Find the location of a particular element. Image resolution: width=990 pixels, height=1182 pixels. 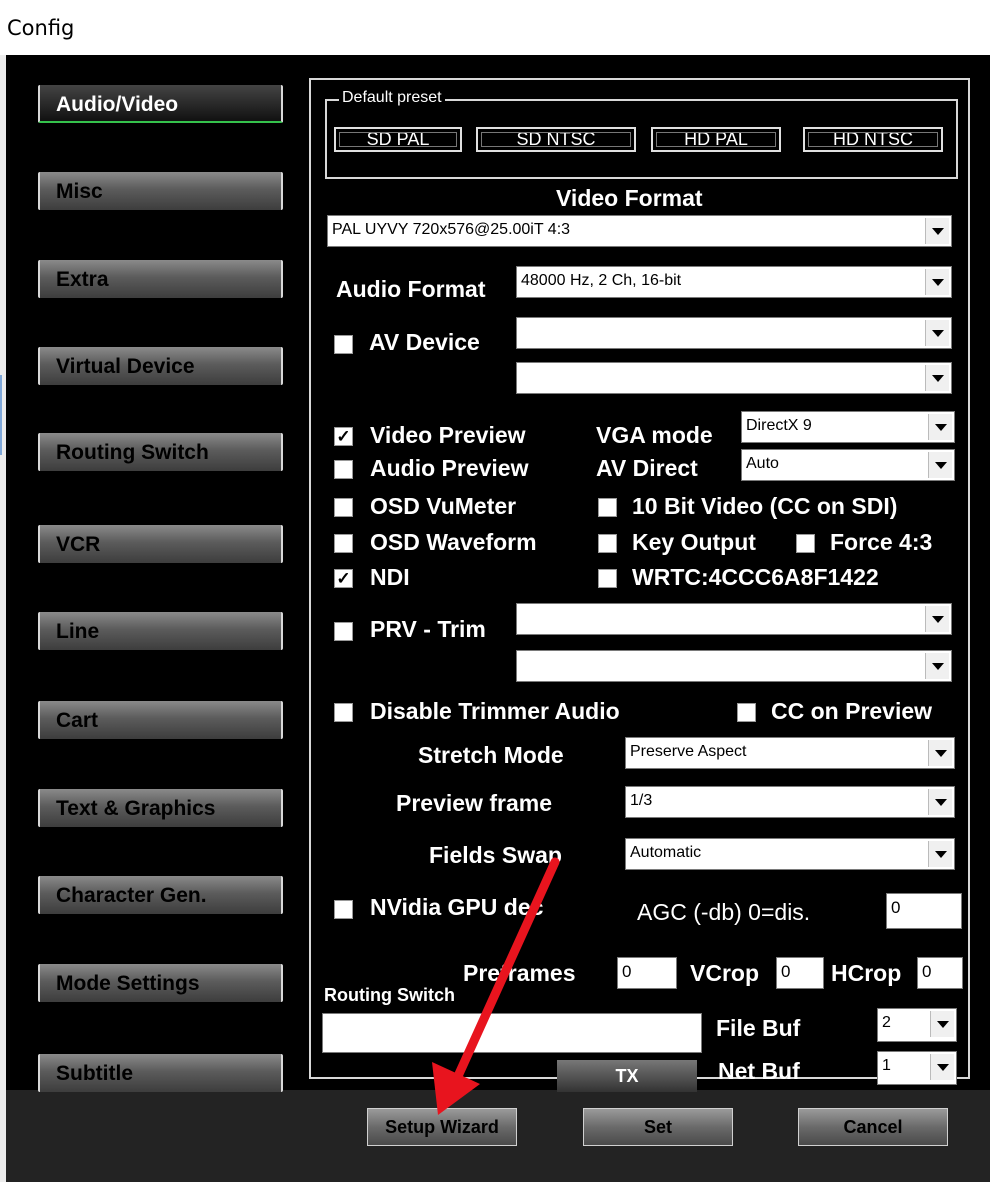

vga-mode-label: VGA mode is located at coordinates (654, 435).